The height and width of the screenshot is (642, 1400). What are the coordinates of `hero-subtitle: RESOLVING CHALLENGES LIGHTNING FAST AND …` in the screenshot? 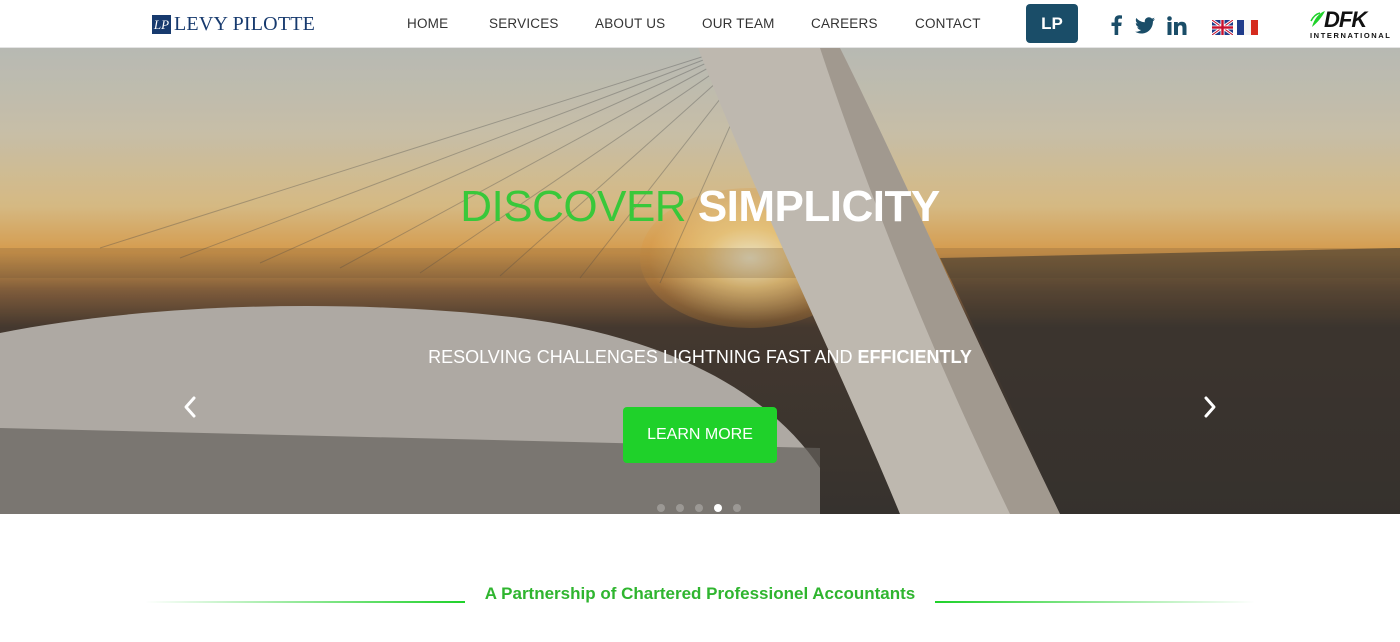 It's located at (700, 357).